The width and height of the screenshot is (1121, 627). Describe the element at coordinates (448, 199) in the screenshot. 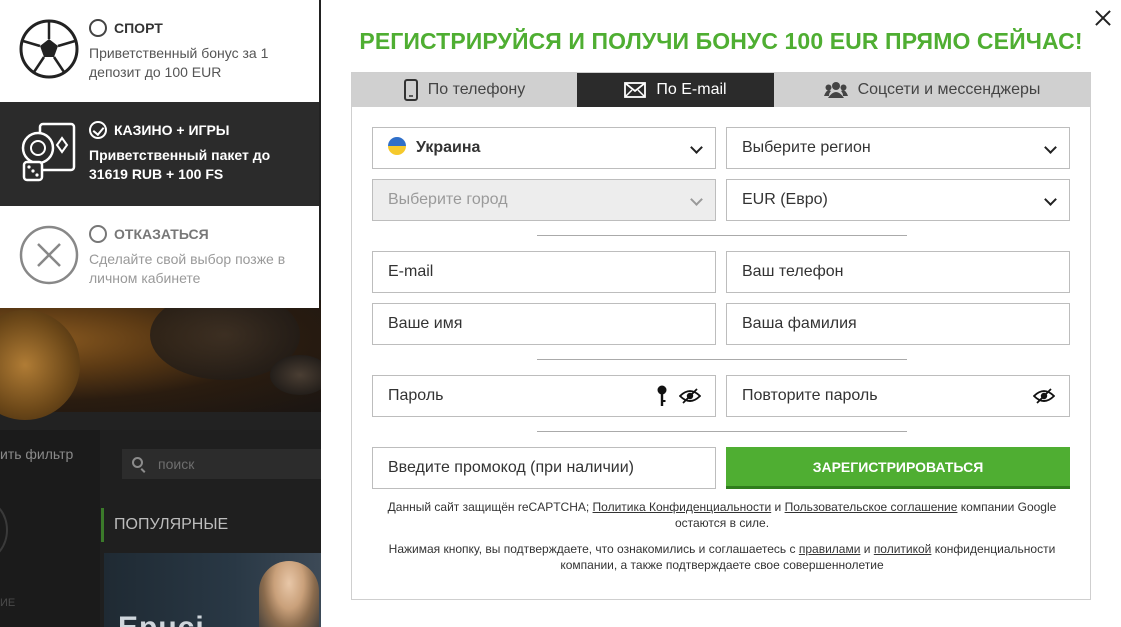

I see `city-placeholder: Выберите город` at that location.